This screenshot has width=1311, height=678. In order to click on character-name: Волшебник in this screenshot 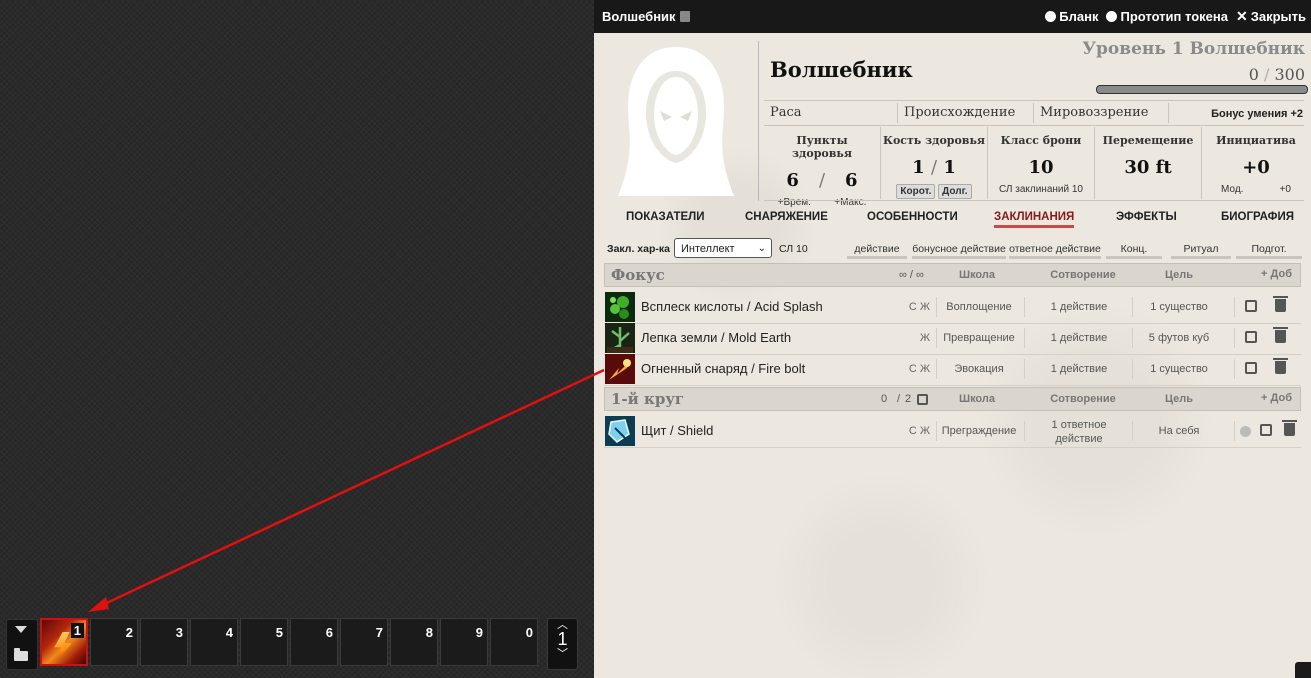, I will do `click(841, 69)`.